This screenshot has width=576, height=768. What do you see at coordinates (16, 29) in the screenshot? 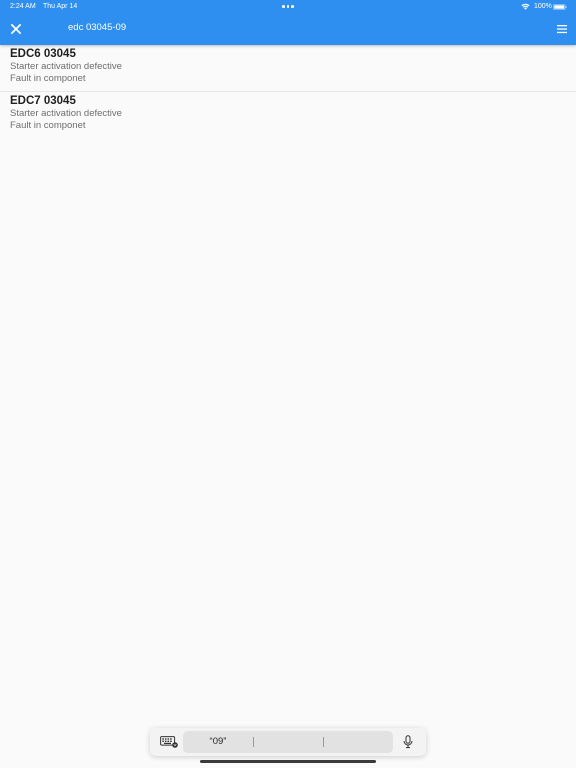
I see `close-icon` at bounding box center [16, 29].